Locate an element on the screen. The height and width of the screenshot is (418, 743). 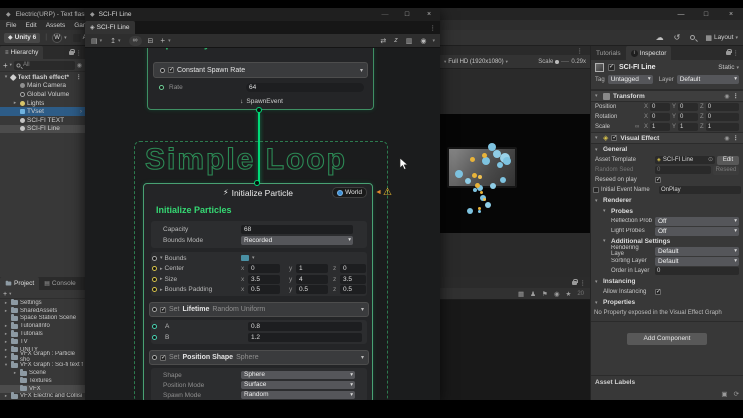
tab-tutorials: Tutorials is located at coordinates (608, 53).